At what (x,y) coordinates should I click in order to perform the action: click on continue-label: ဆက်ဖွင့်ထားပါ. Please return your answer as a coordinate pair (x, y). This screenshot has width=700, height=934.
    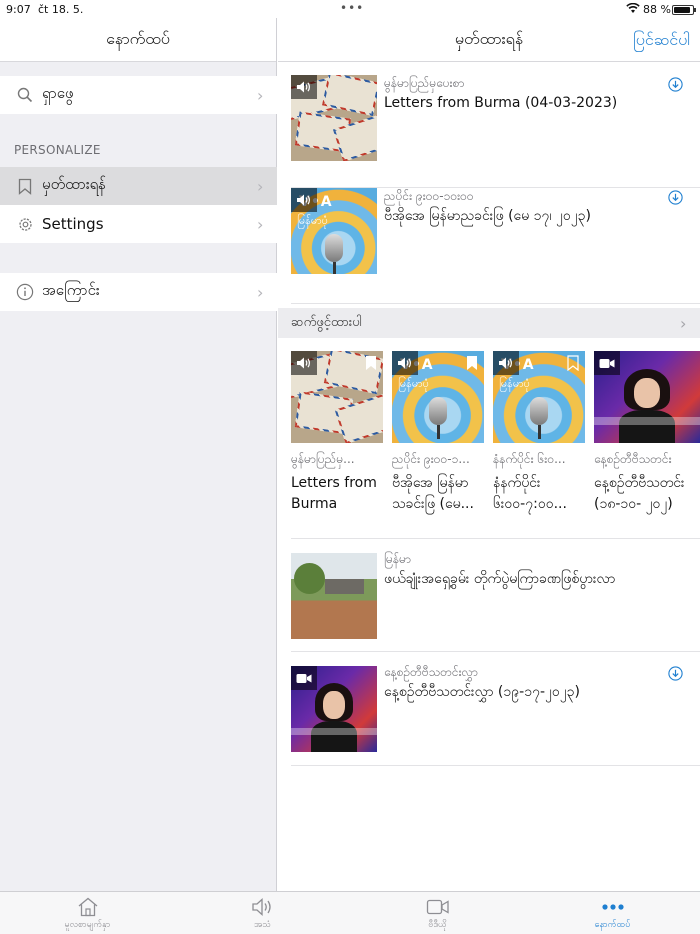
    Looking at the image, I should click on (326, 322).